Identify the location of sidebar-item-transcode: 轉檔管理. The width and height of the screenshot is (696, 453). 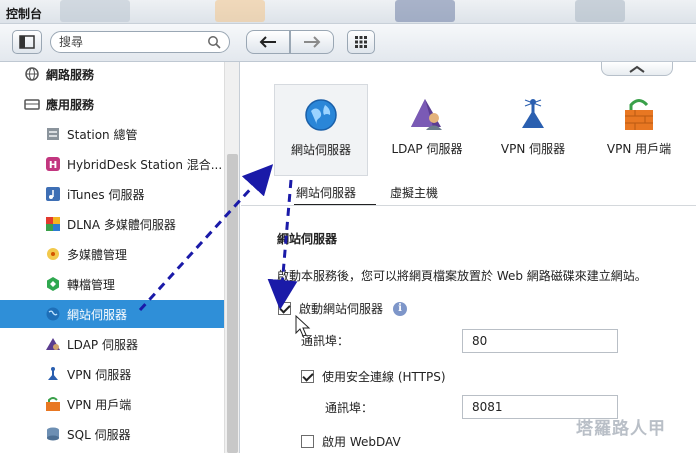
(112, 284).